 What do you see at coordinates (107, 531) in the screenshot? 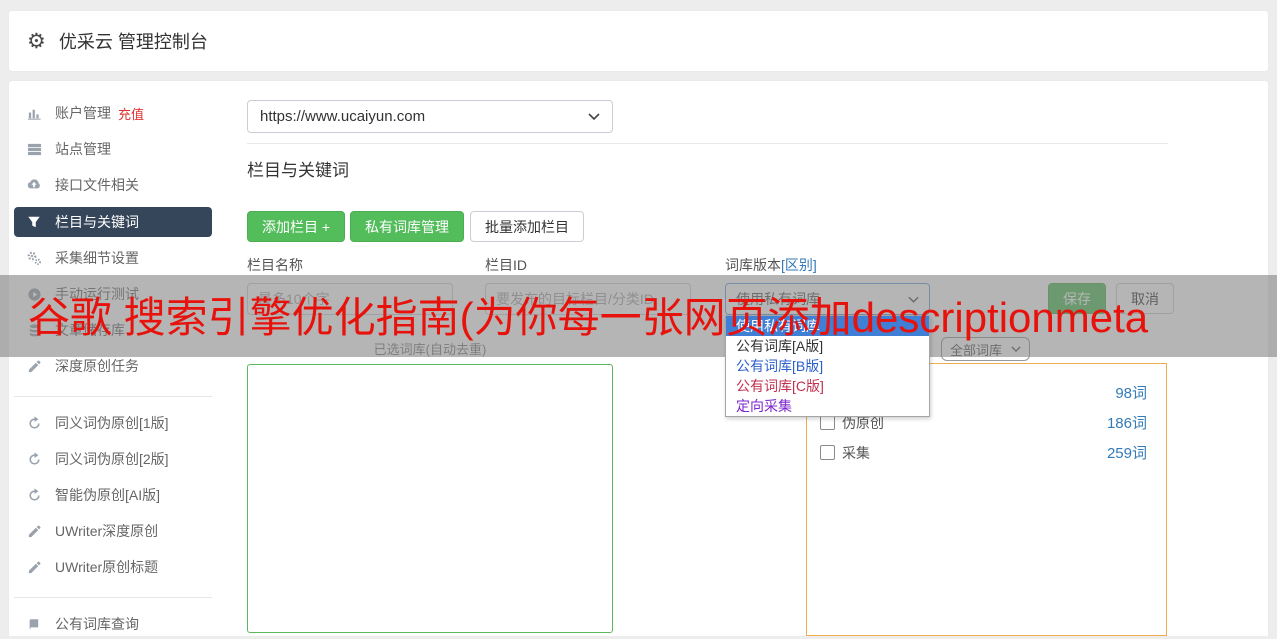
I see `sidebar-item-label: UWriter深度原创` at bounding box center [107, 531].